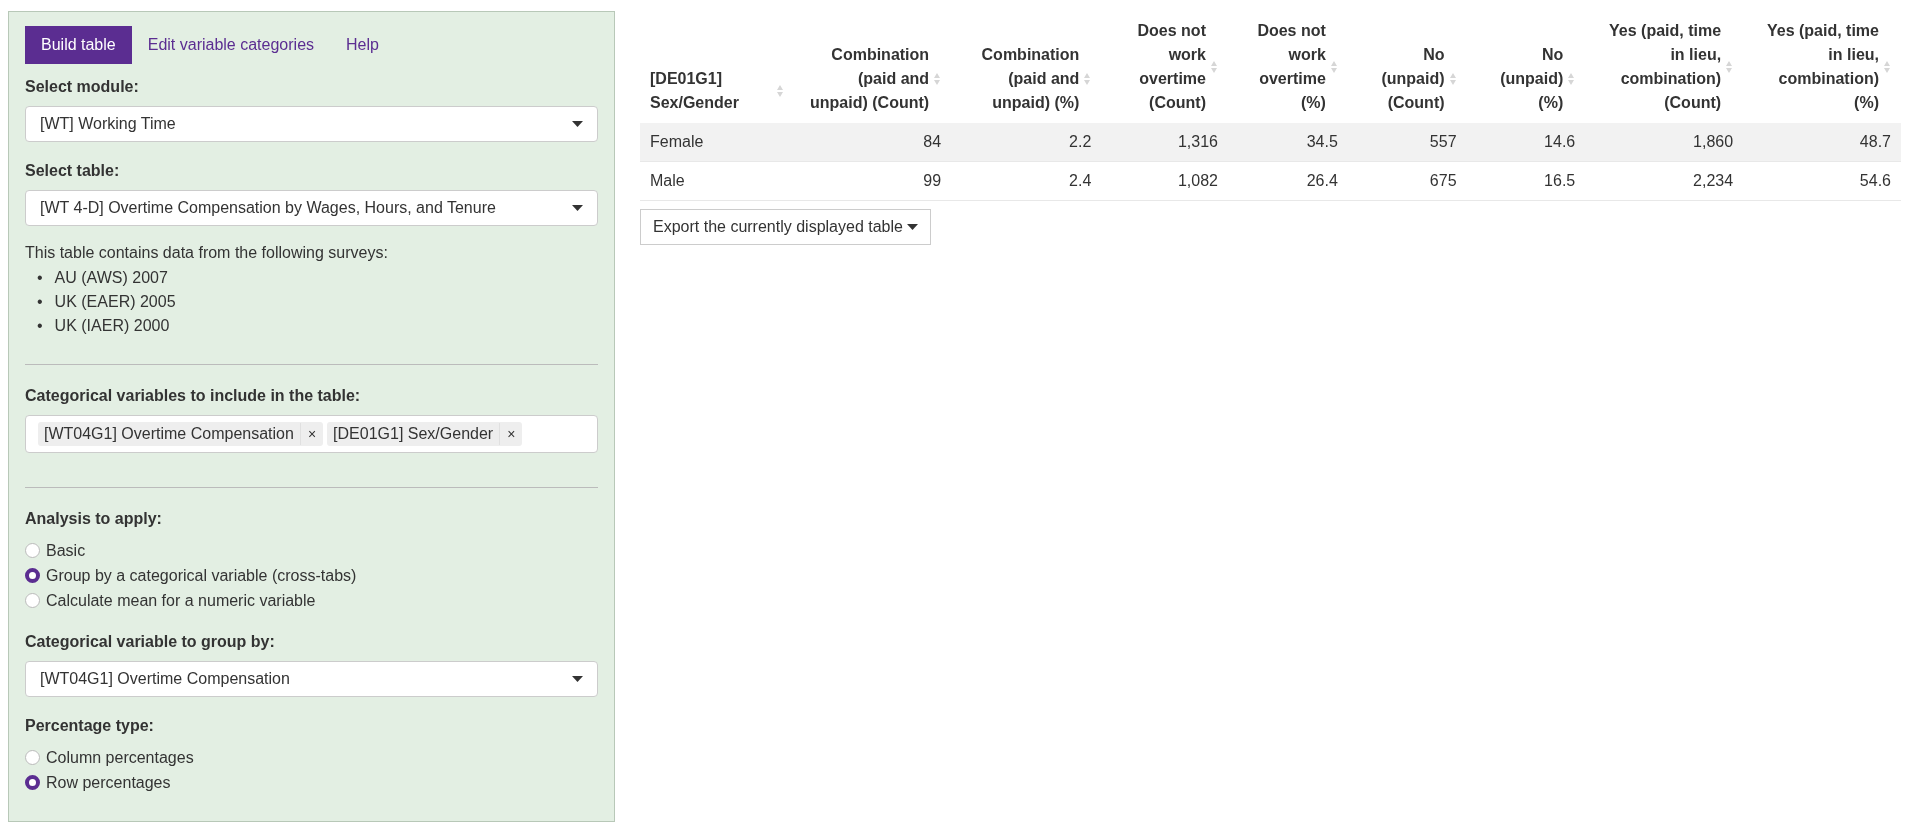 This screenshot has height=837, width=1909. Describe the element at coordinates (207, 253) in the screenshot. I see `surveys-intro: This table contains data from the following surveys:` at that location.